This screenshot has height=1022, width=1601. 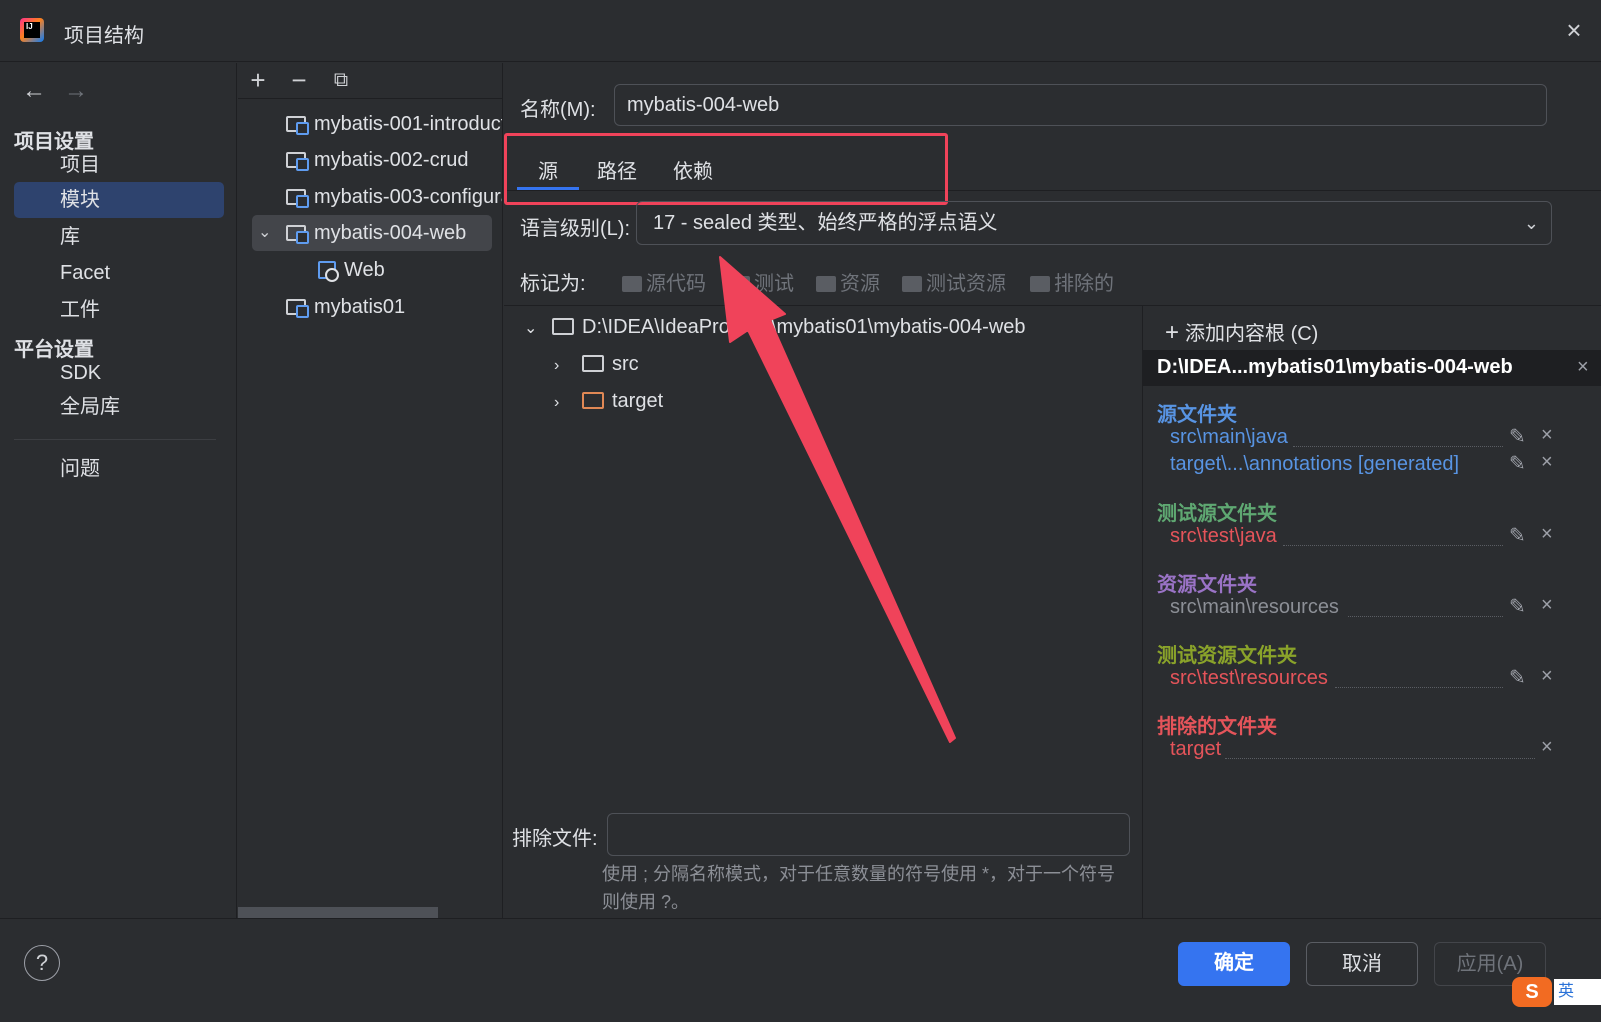 What do you see at coordinates (1574, 30) in the screenshot?
I see `close-icon: ×` at bounding box center [1574, 30].